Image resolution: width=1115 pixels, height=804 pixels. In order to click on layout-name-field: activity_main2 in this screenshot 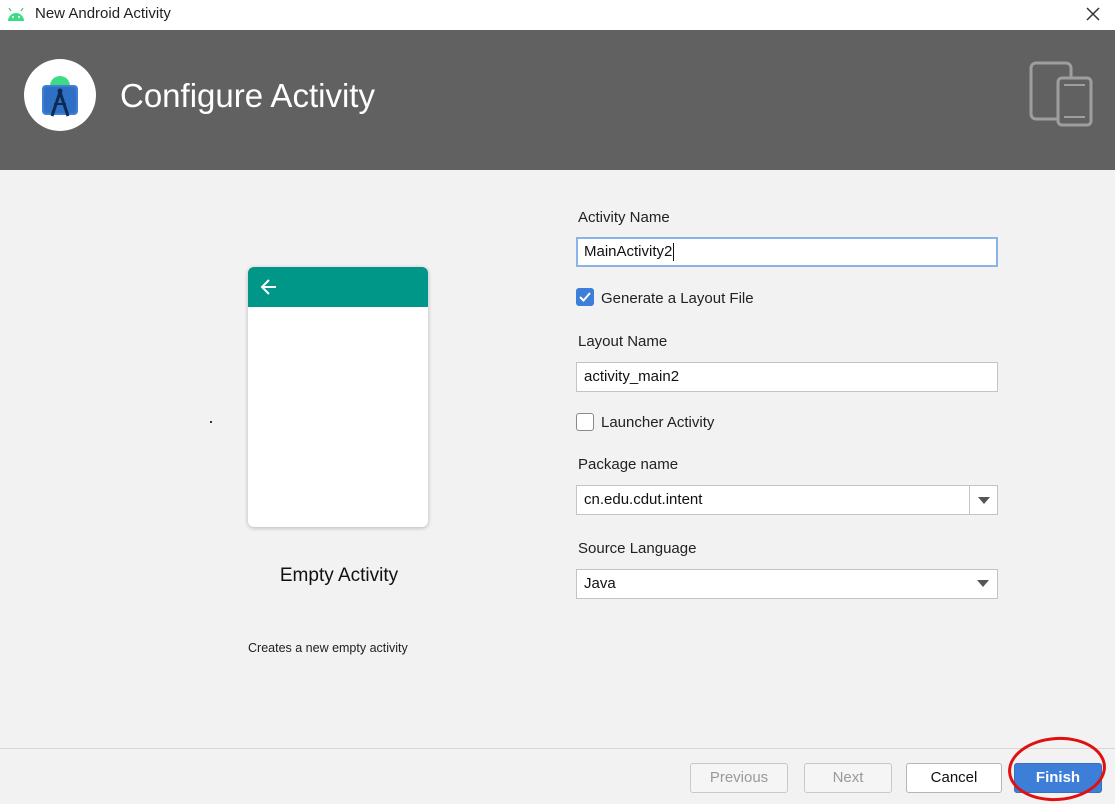, I will do `click(787, 377)`.